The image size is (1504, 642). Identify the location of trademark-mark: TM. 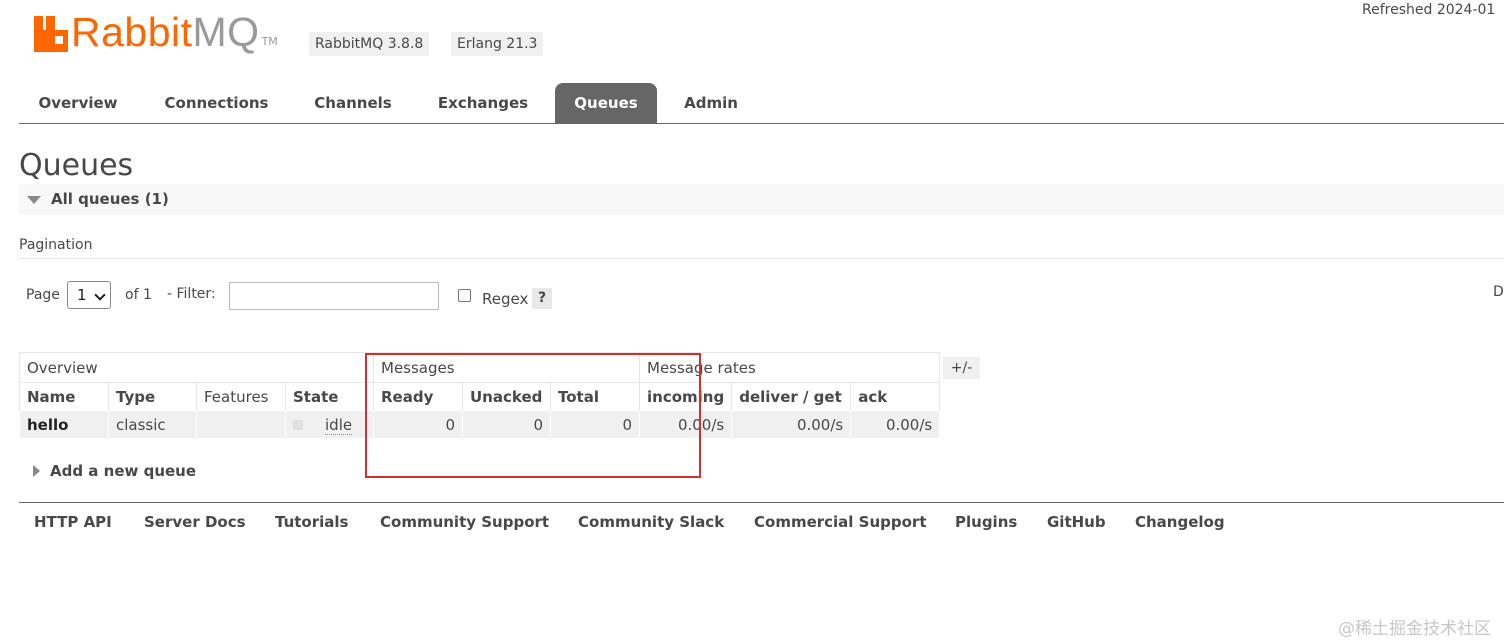
(269, 41).